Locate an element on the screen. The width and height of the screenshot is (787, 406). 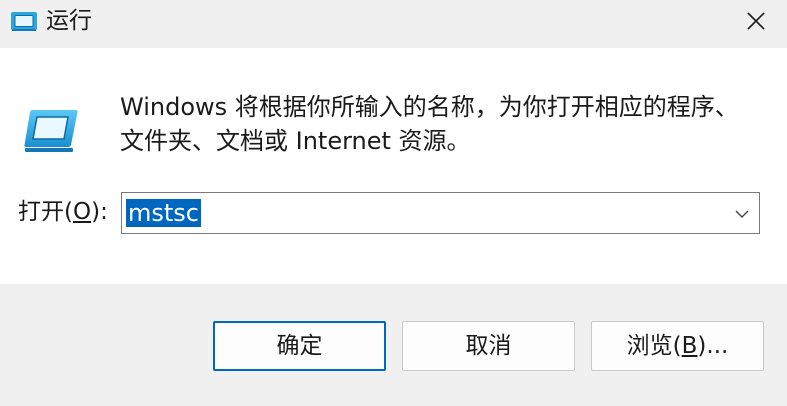
open-label: 打开(O): is located at coordinates (63, 212).